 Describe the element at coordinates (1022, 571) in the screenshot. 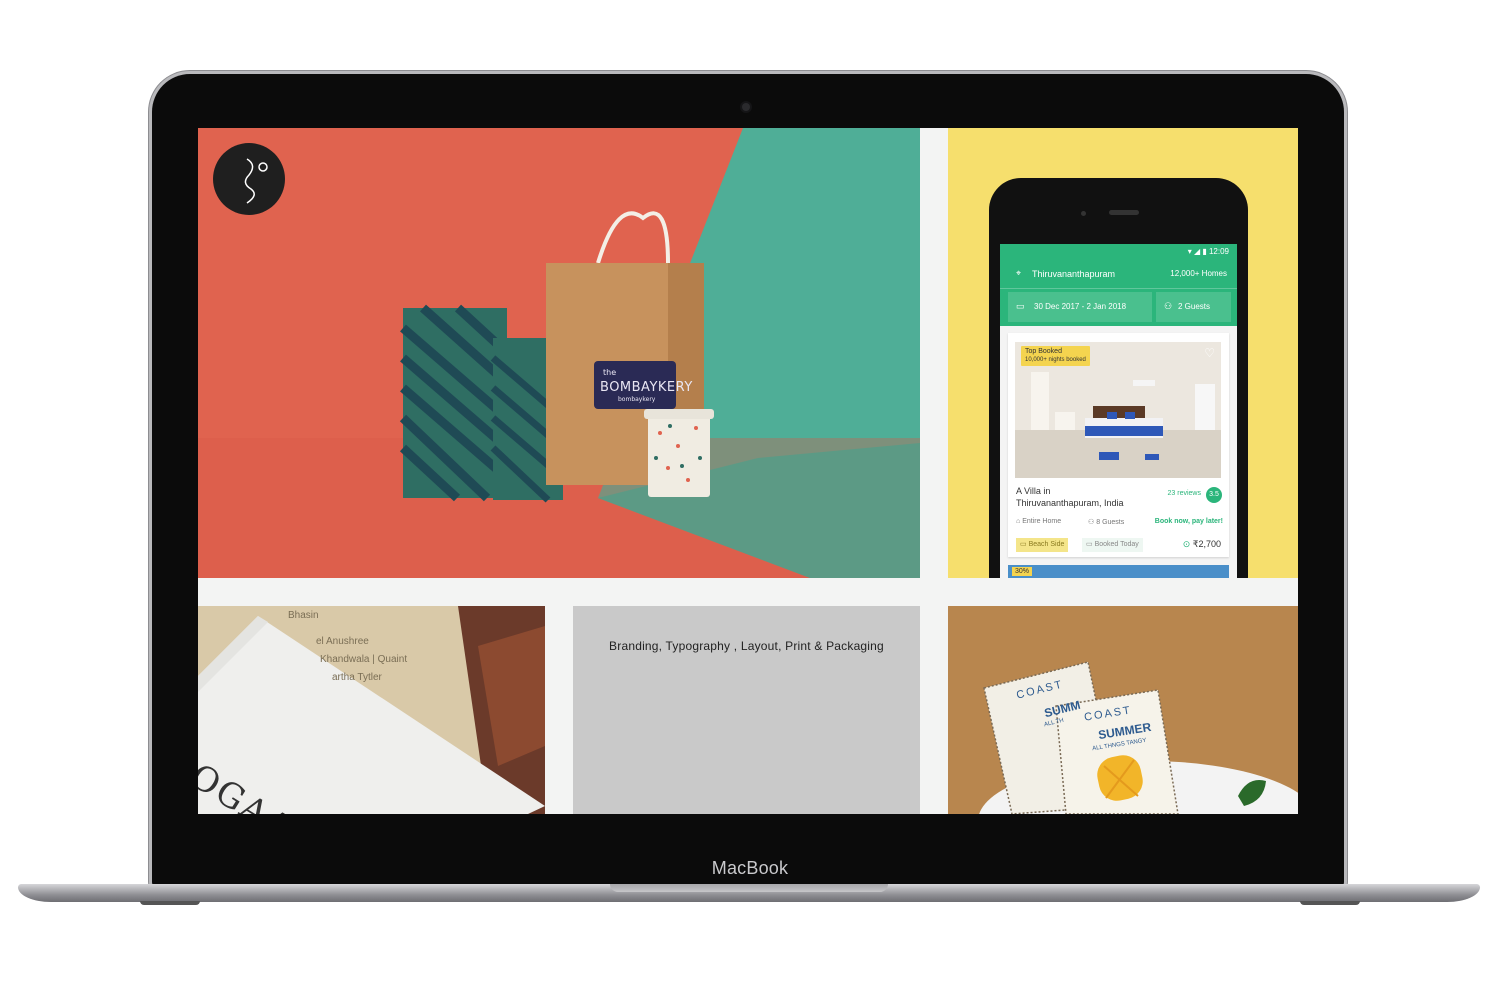

I see `discount-badge: 30%` at that location.